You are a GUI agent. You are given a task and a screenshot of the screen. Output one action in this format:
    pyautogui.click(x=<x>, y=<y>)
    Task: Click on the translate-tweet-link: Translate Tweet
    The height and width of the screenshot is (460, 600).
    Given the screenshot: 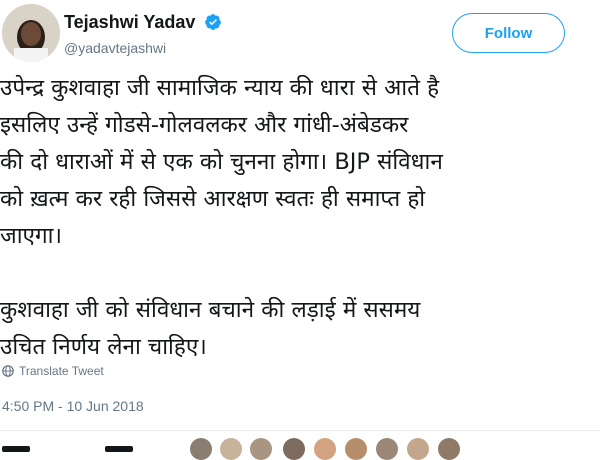 What is the action you would take?
    pyautogui.click(x=53, y=371)
    